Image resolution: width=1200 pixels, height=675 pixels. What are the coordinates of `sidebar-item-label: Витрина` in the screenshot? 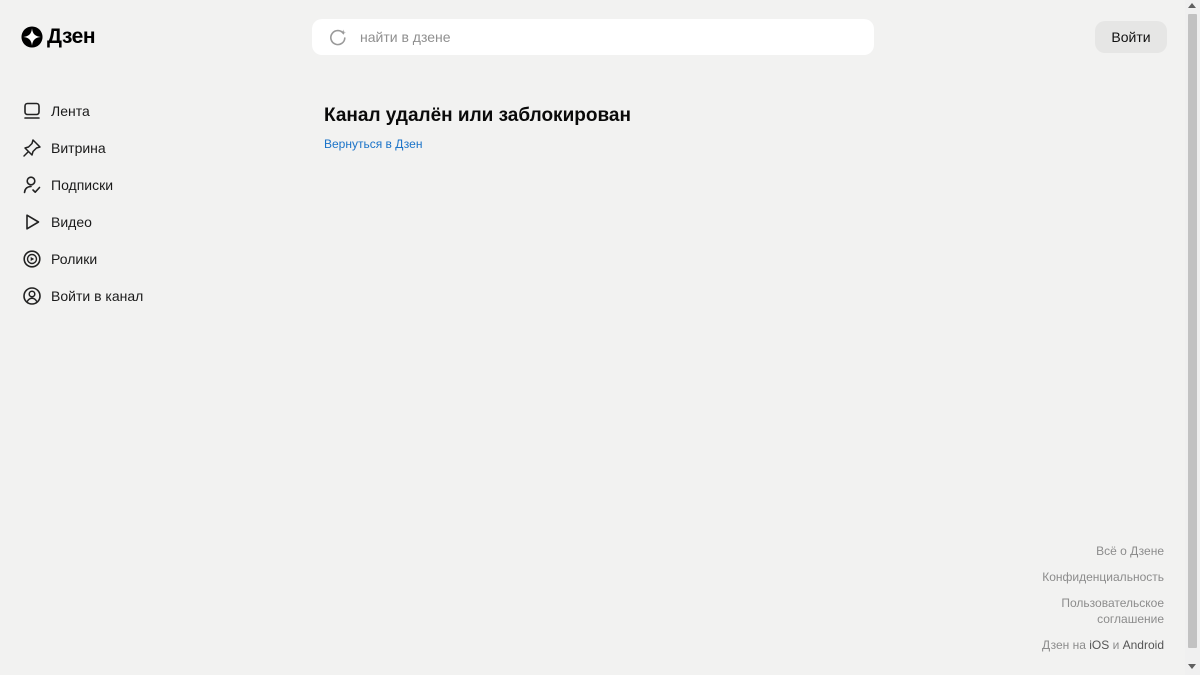 It's located at (78, 147).